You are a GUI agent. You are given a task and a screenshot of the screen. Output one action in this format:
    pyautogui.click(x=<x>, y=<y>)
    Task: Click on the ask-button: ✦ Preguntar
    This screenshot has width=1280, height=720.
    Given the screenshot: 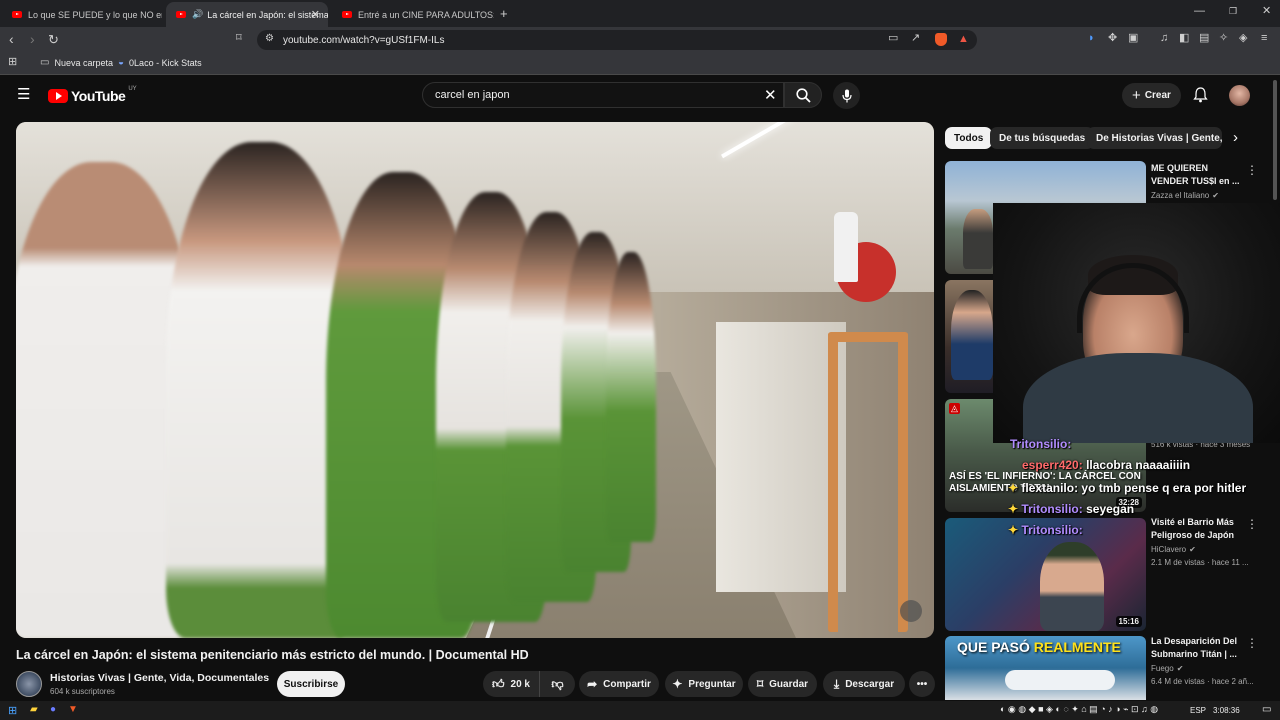 What is the action you would take?
    pyautogui.click(x=704, y=684)
    